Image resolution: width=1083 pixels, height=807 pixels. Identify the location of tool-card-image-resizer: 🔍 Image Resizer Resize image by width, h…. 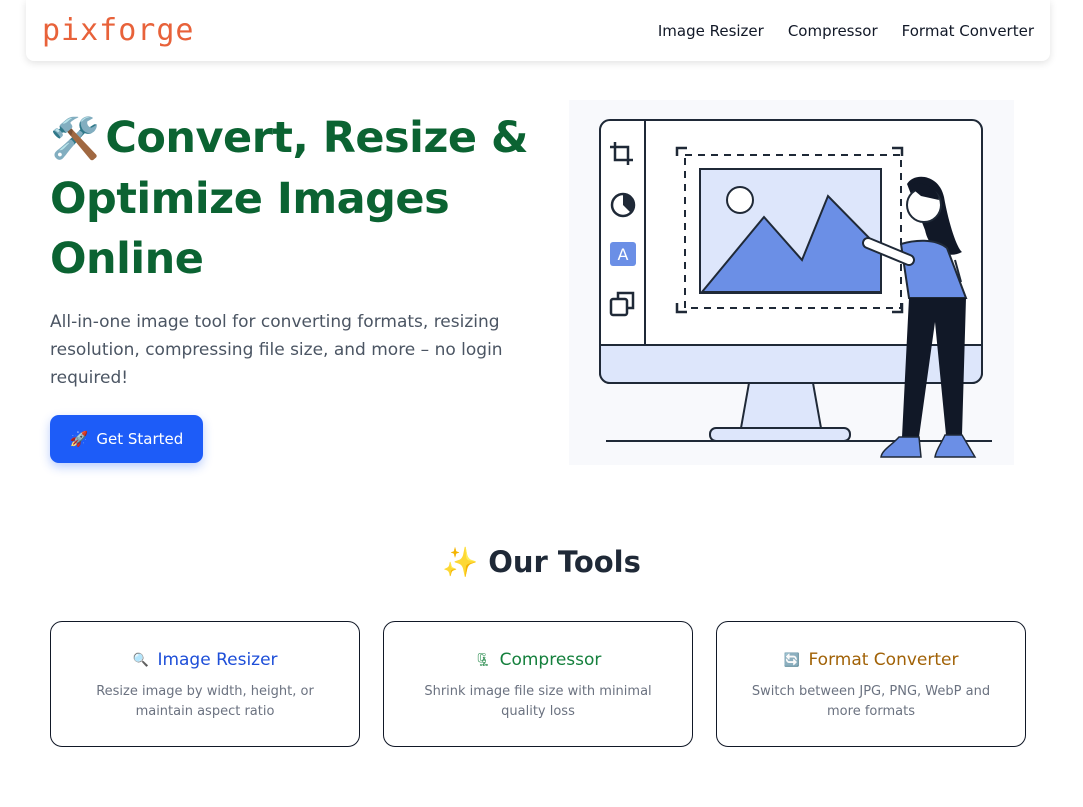
(205, 684).